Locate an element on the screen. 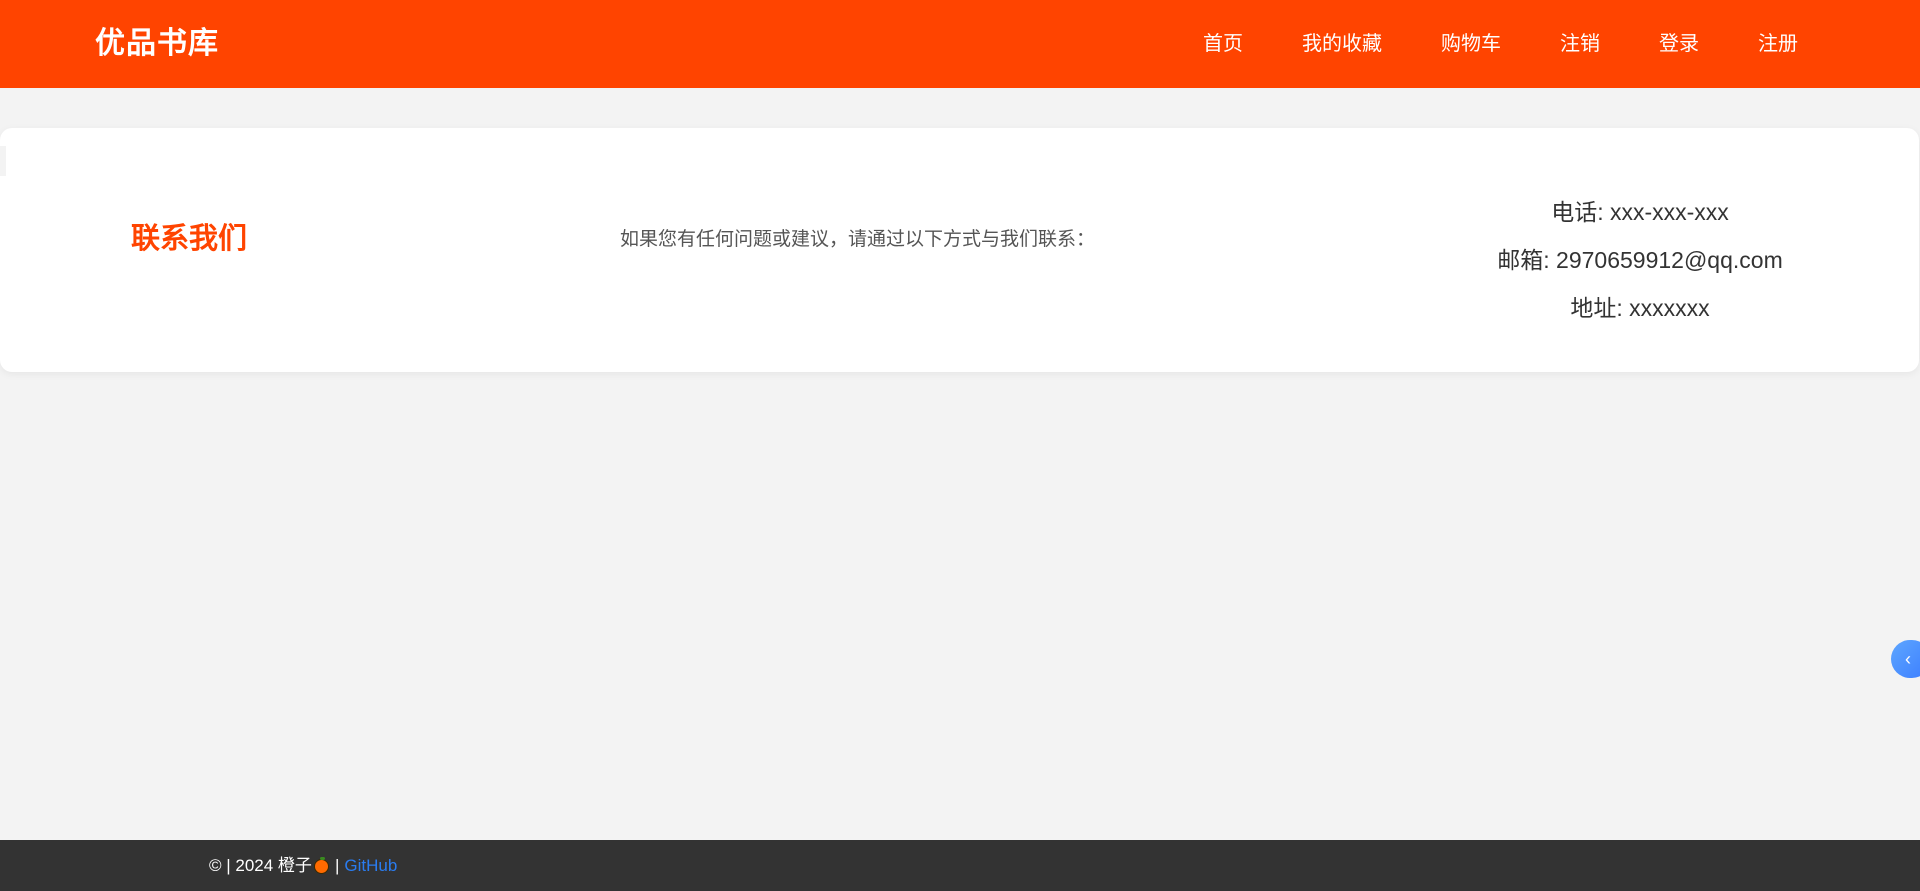  footer-line: © | 2024 橙子 | GitHub is located at coordinates (303, 866).